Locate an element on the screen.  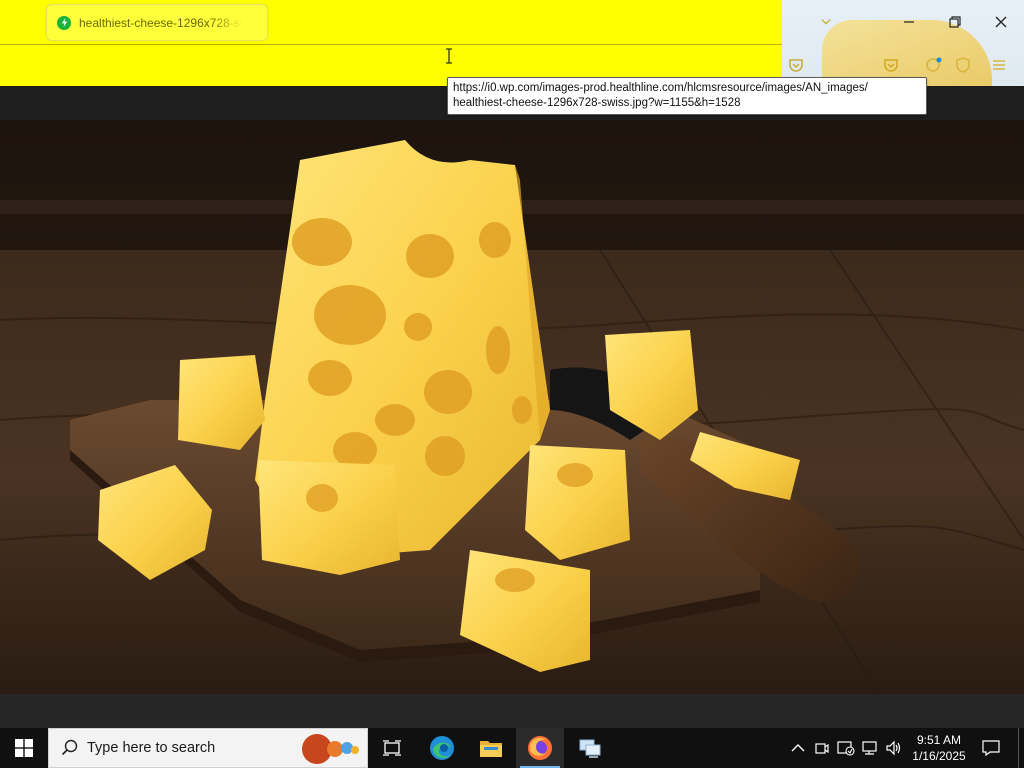
extension-button is located at coordinates (891, 65).